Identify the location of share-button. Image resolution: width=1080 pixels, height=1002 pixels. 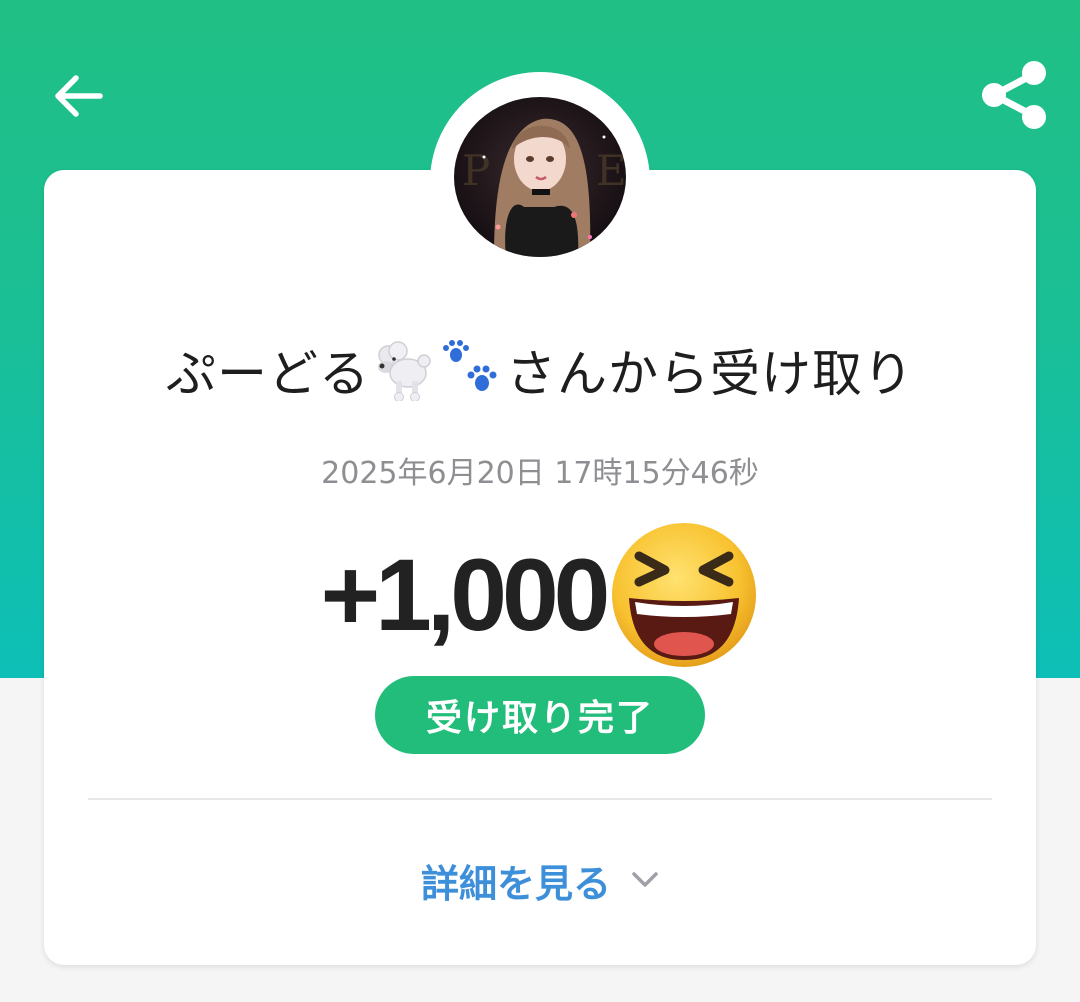
(1014, 95).